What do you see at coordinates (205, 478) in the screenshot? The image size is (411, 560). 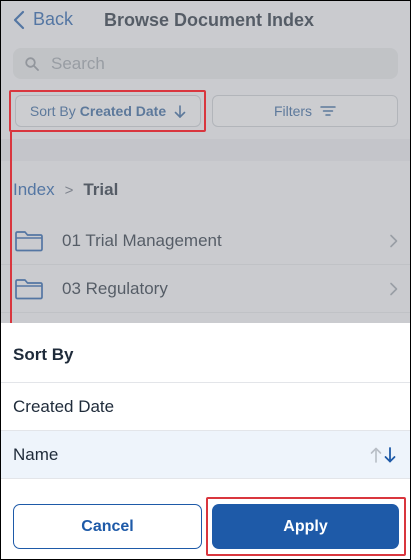 I see `sheet-divider` at bounding box center [205, 478].